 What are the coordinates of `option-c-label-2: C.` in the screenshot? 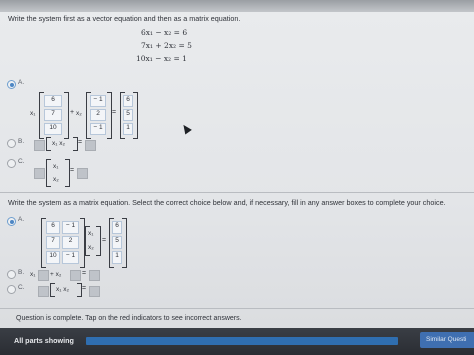 It's located at (21, 287).